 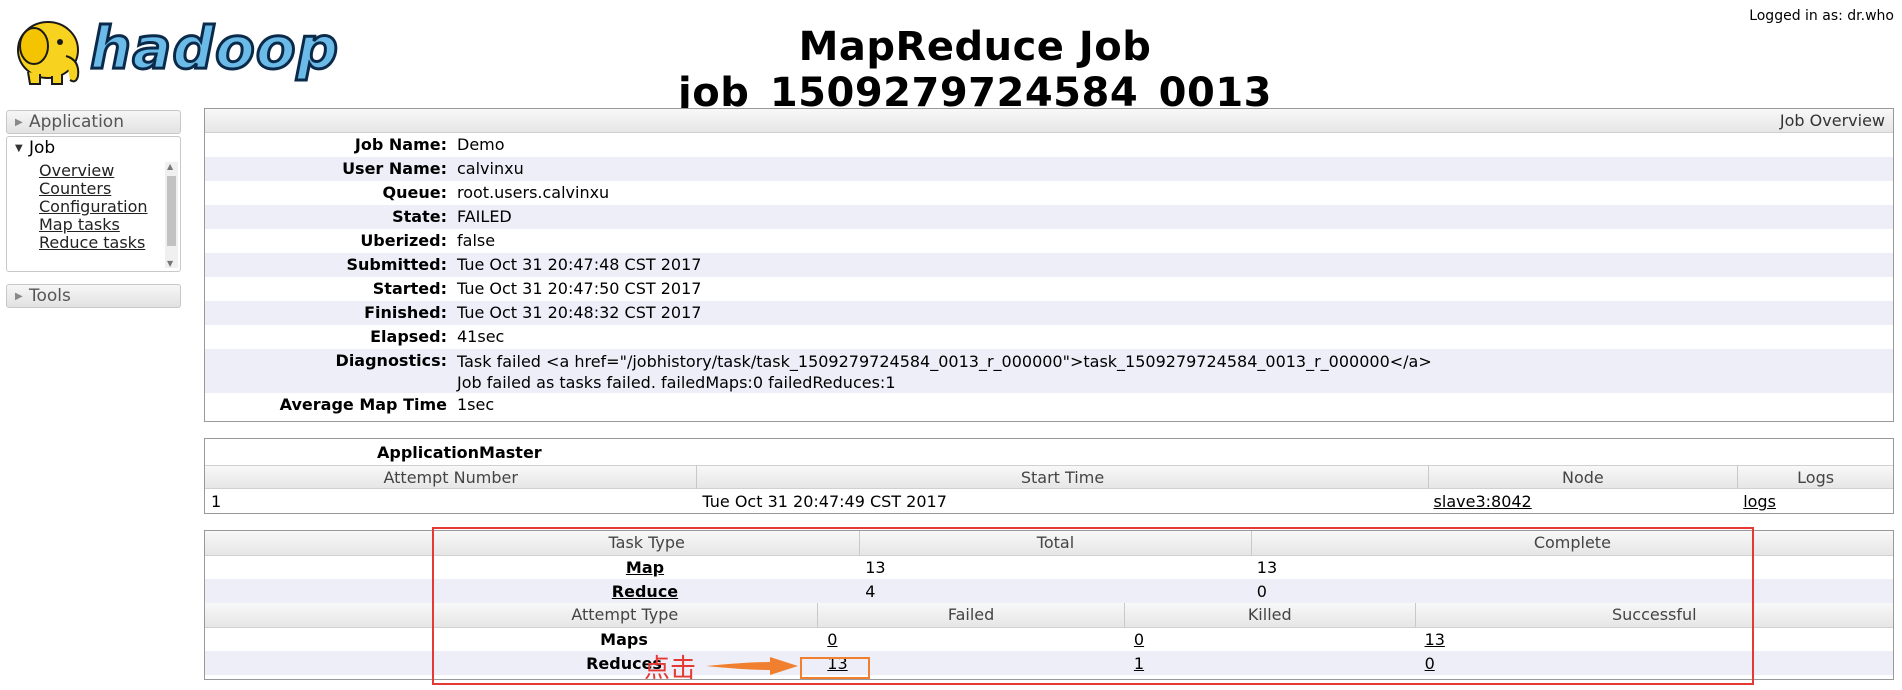 What do you see at coordinates (459, 452) in the screenshot?
I see `application-master-title: ApplicationMaster` at bounding box center [459, 452].